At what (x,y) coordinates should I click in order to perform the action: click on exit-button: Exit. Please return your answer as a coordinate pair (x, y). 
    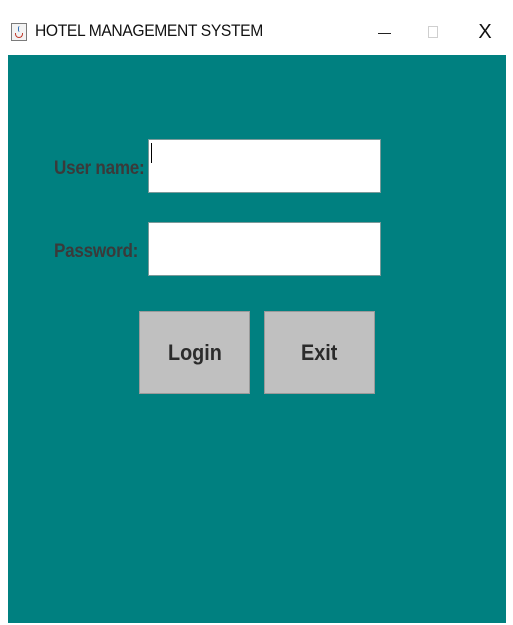
    Looking at the image, I should click on (319, 352).